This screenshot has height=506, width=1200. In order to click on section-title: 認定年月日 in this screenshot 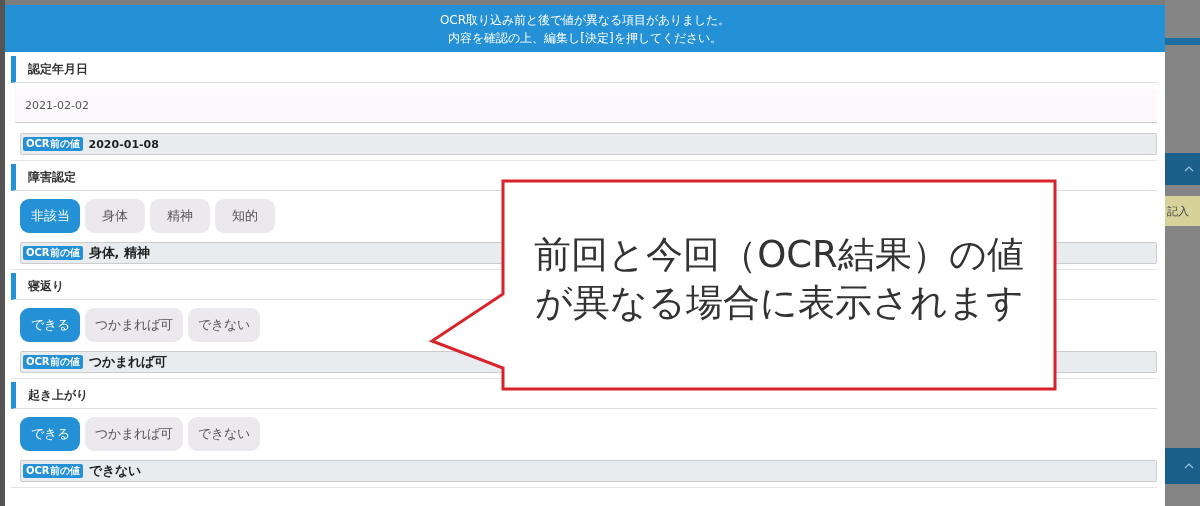, I will do `click(584, 69)`.